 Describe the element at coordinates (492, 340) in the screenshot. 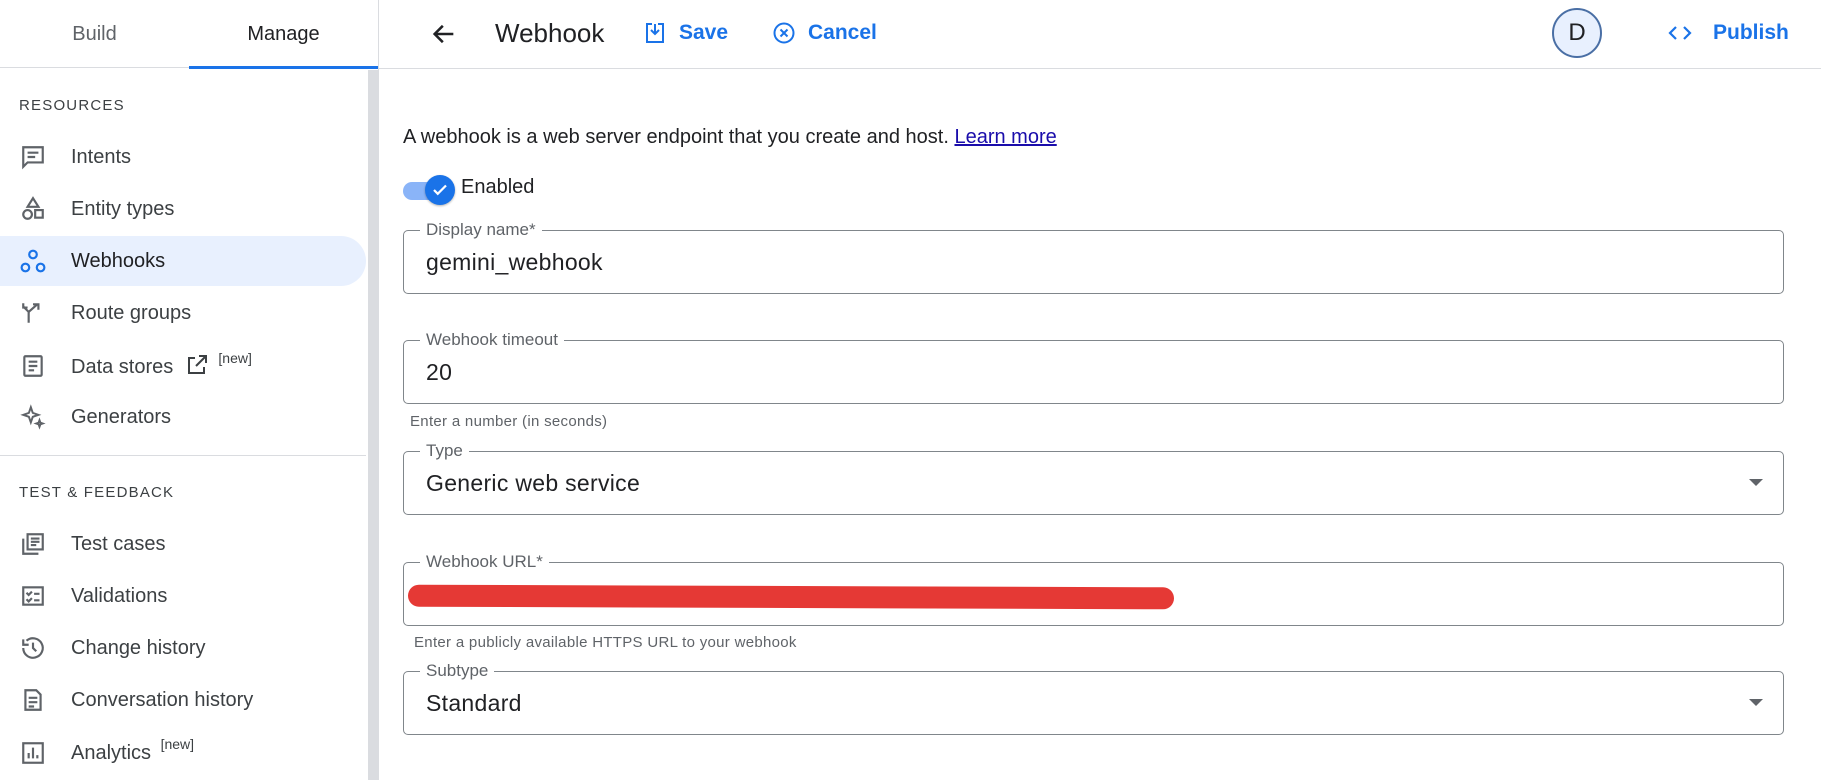

I see `webhook-timeout-label: Webhook timeout` at that location.